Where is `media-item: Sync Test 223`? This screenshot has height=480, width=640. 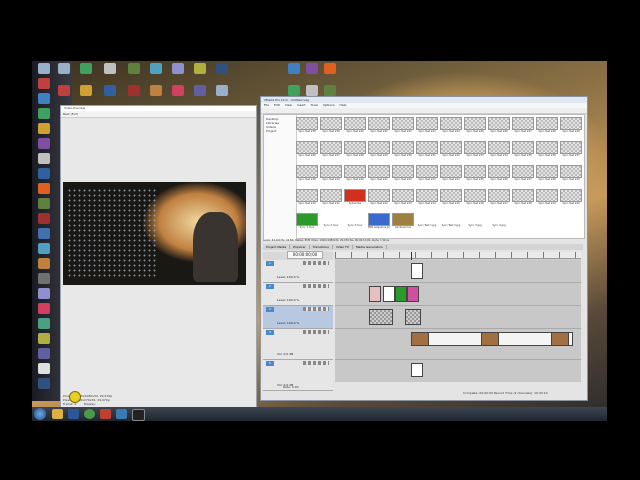
media-item: Sync Test 223 is located at coordinates (427, 175).